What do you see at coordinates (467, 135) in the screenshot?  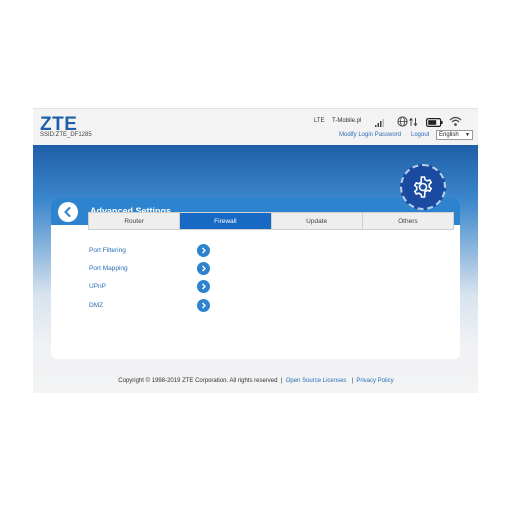 I see `chevron-down-icon: ▼` at bounding box center [467, 135].